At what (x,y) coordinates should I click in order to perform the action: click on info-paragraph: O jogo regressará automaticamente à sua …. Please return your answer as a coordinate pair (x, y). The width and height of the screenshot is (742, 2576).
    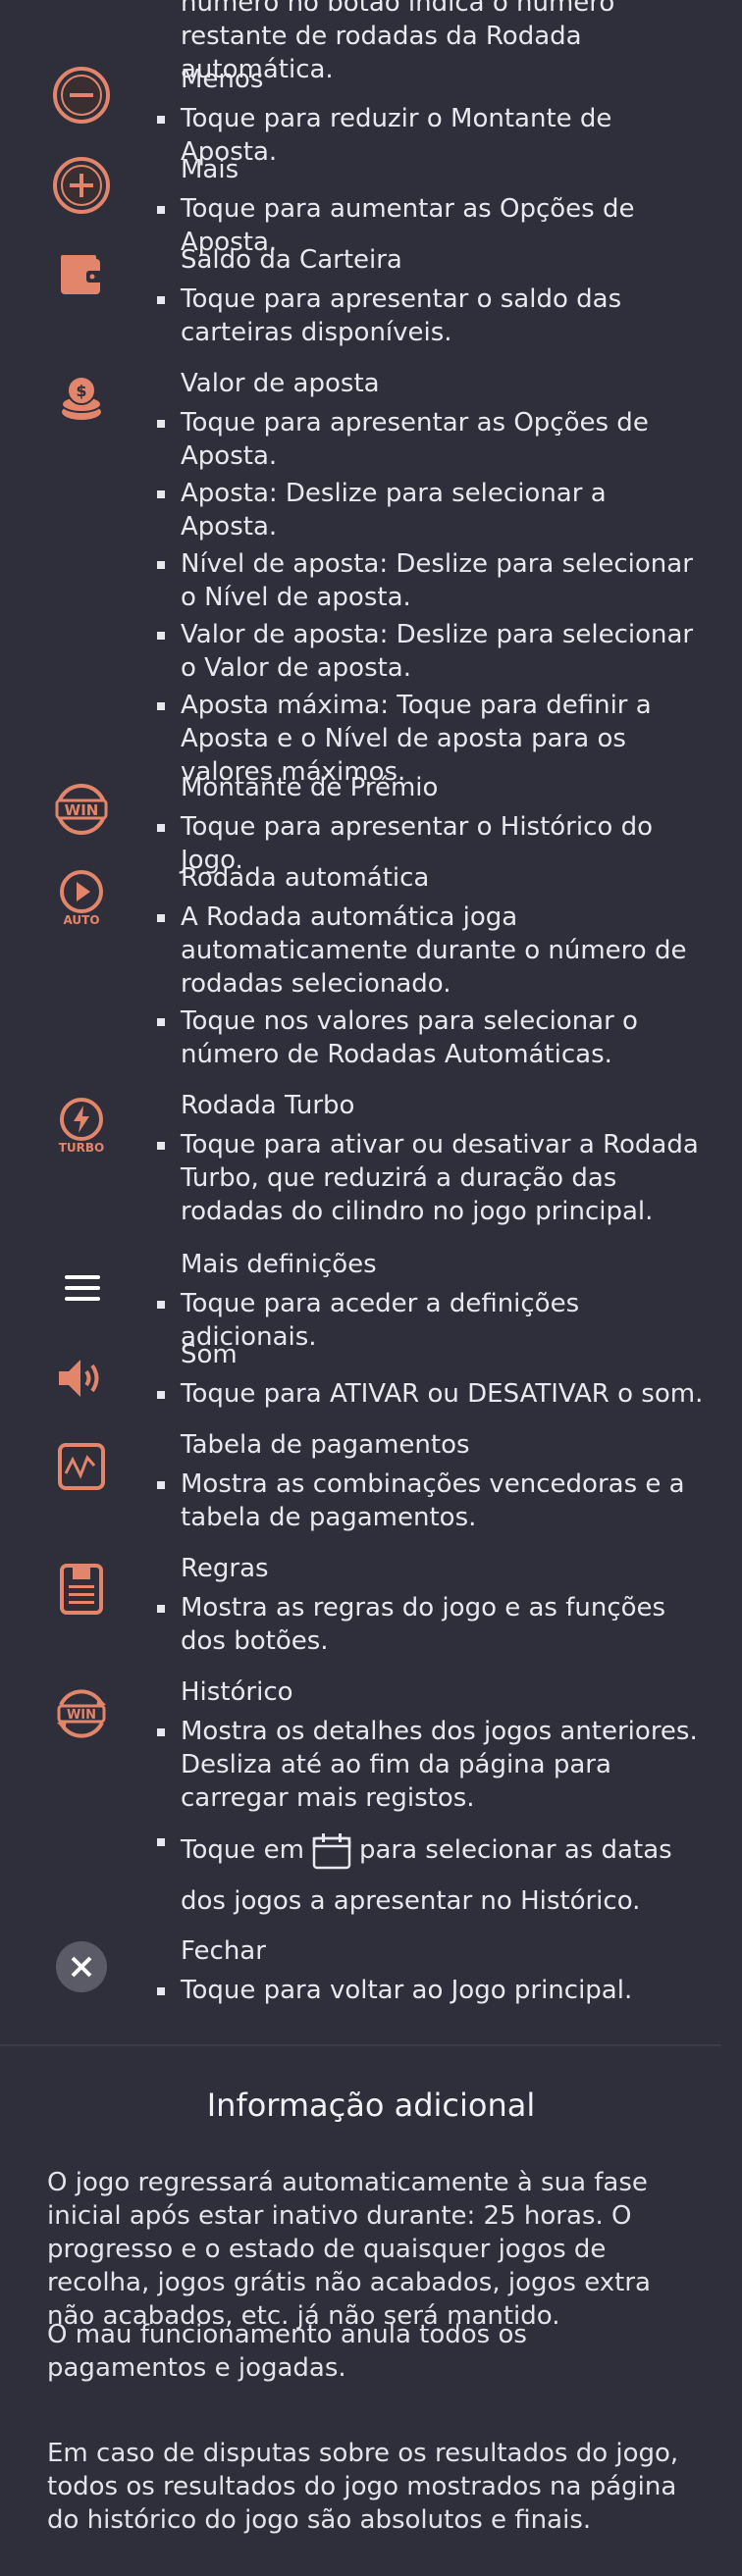
    Looking at the image, I should click on (349, 2249).